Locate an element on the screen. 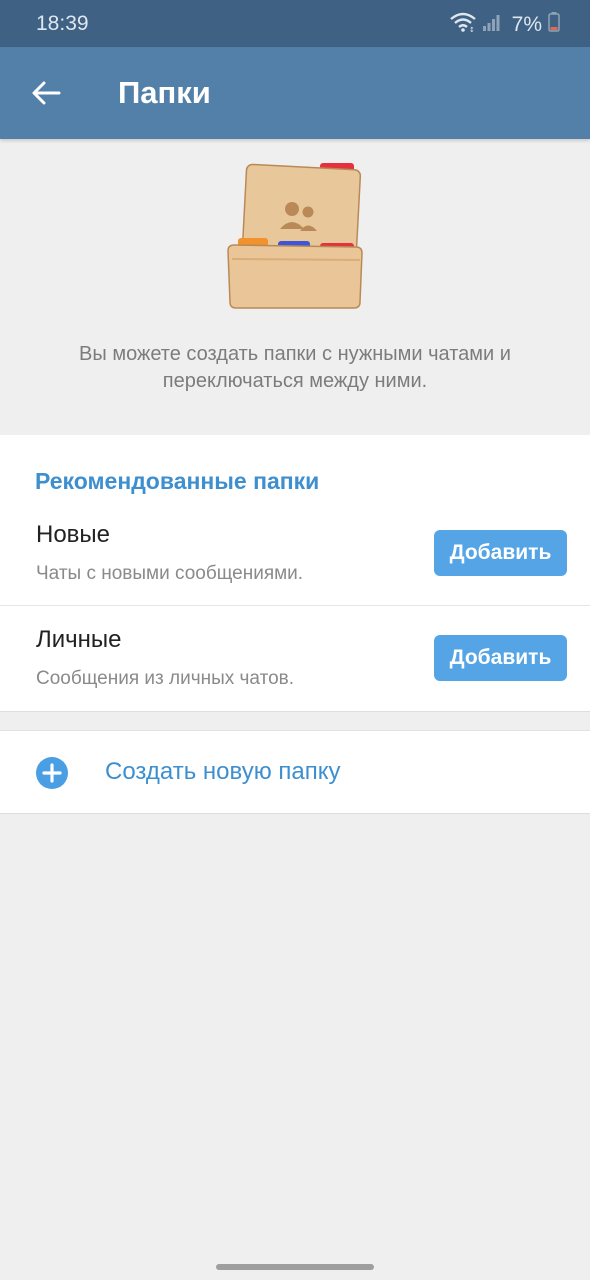 This screenshot has width=590, height=1280. status-bar: 18:39 ↕ 7% is located at coordinates (295, 23).